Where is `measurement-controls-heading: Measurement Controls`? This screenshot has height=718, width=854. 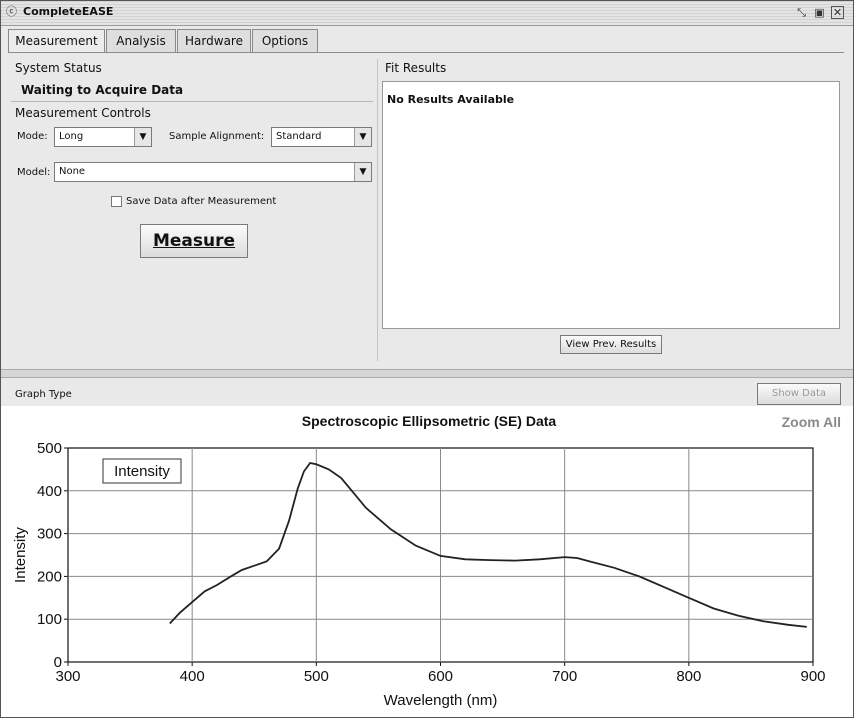
measurement-controls-heading: Measurement Controls is located at coordinates (83, 113).